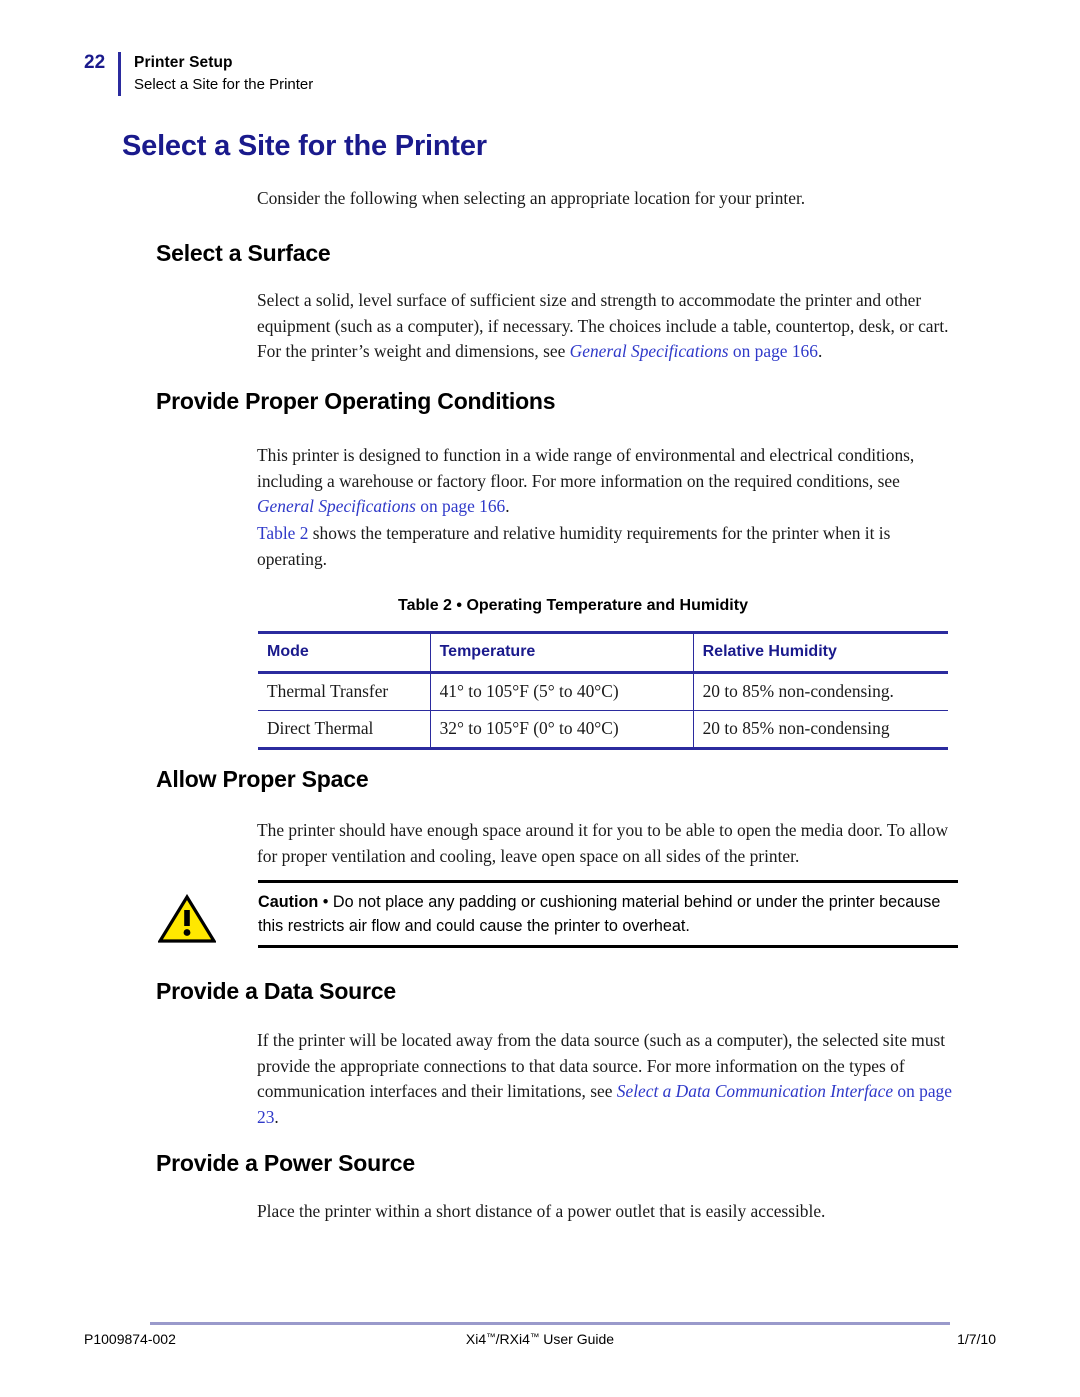  I want to click on header-chapter-title: Printer Setup, so click(183, 62).